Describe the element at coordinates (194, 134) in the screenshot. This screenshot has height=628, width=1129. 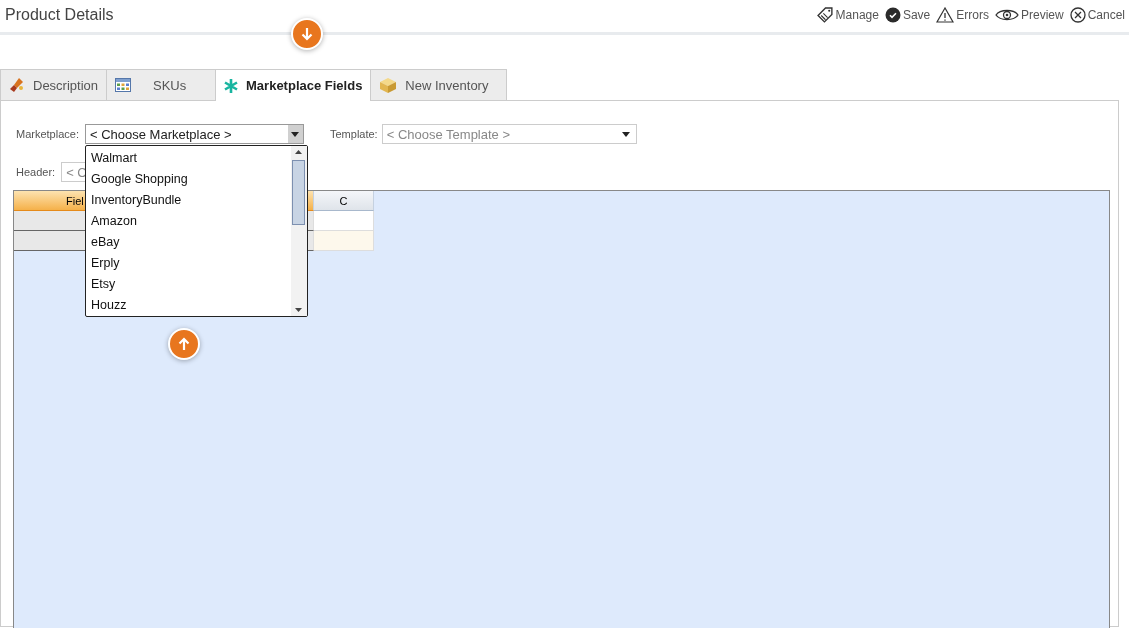
I see `marketplace-dropdown: < Choose Marketplace >` at that location.